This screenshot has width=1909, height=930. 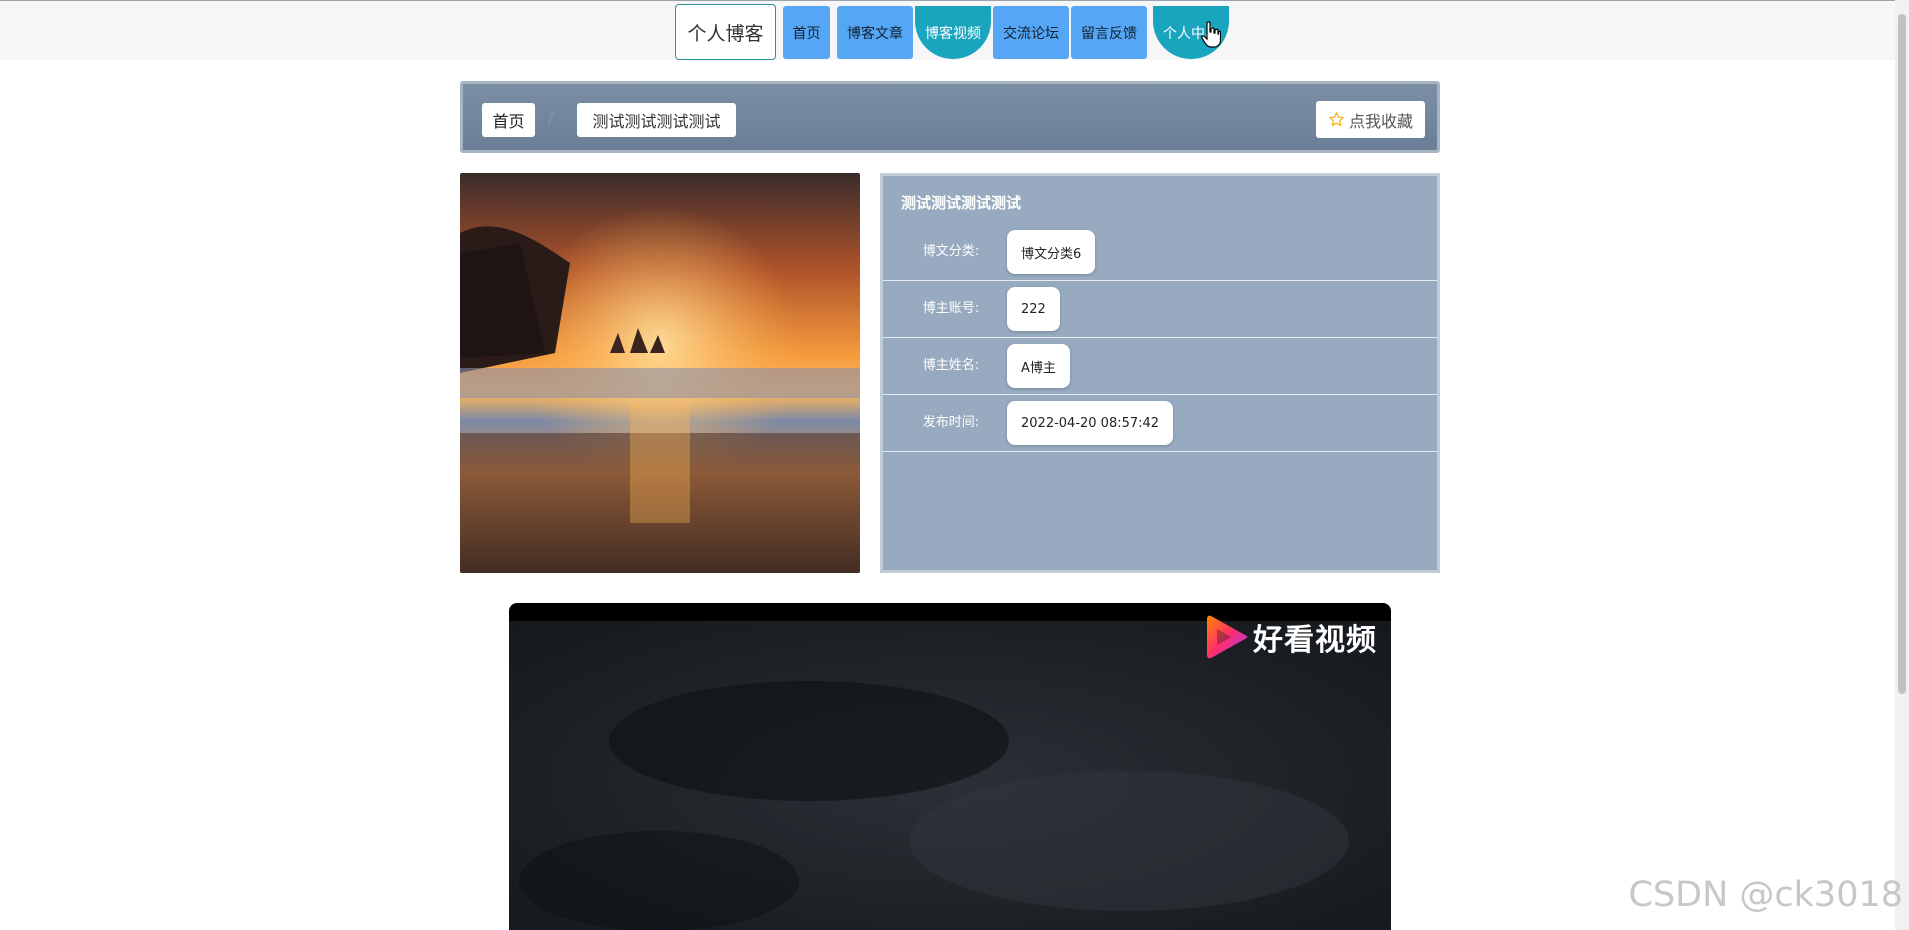 What do you see at coordinates (1227, 637) in the screenshot?
I see `play-logo-icon` at bounding box center [1227, 637].